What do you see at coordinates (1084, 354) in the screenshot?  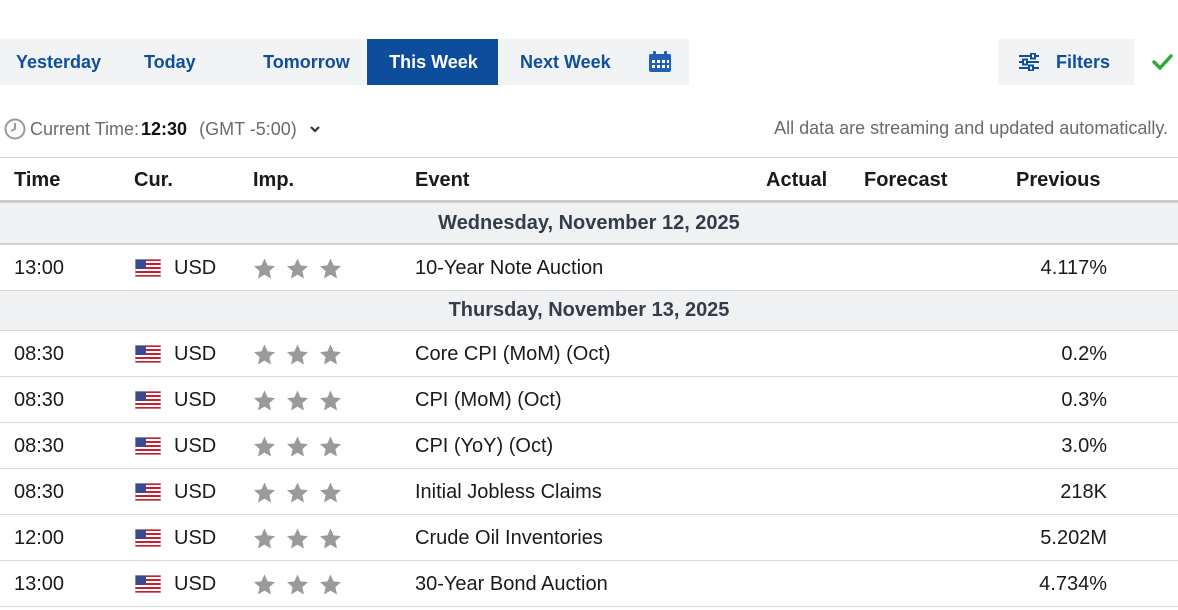 I see `event-previous: 0.2%` at bounding box center [1084, 354].